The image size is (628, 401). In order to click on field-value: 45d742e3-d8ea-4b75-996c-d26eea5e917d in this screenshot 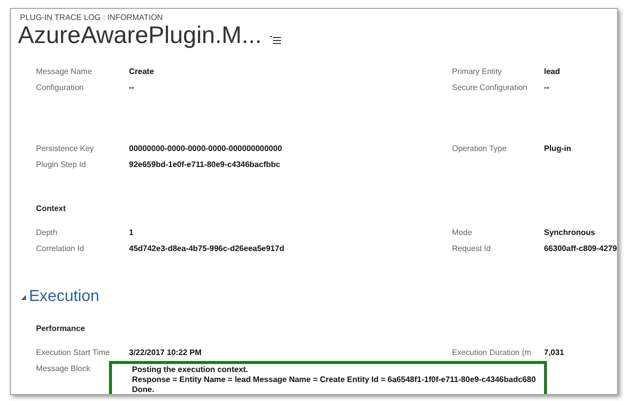, I will do `click(207, 249)`.